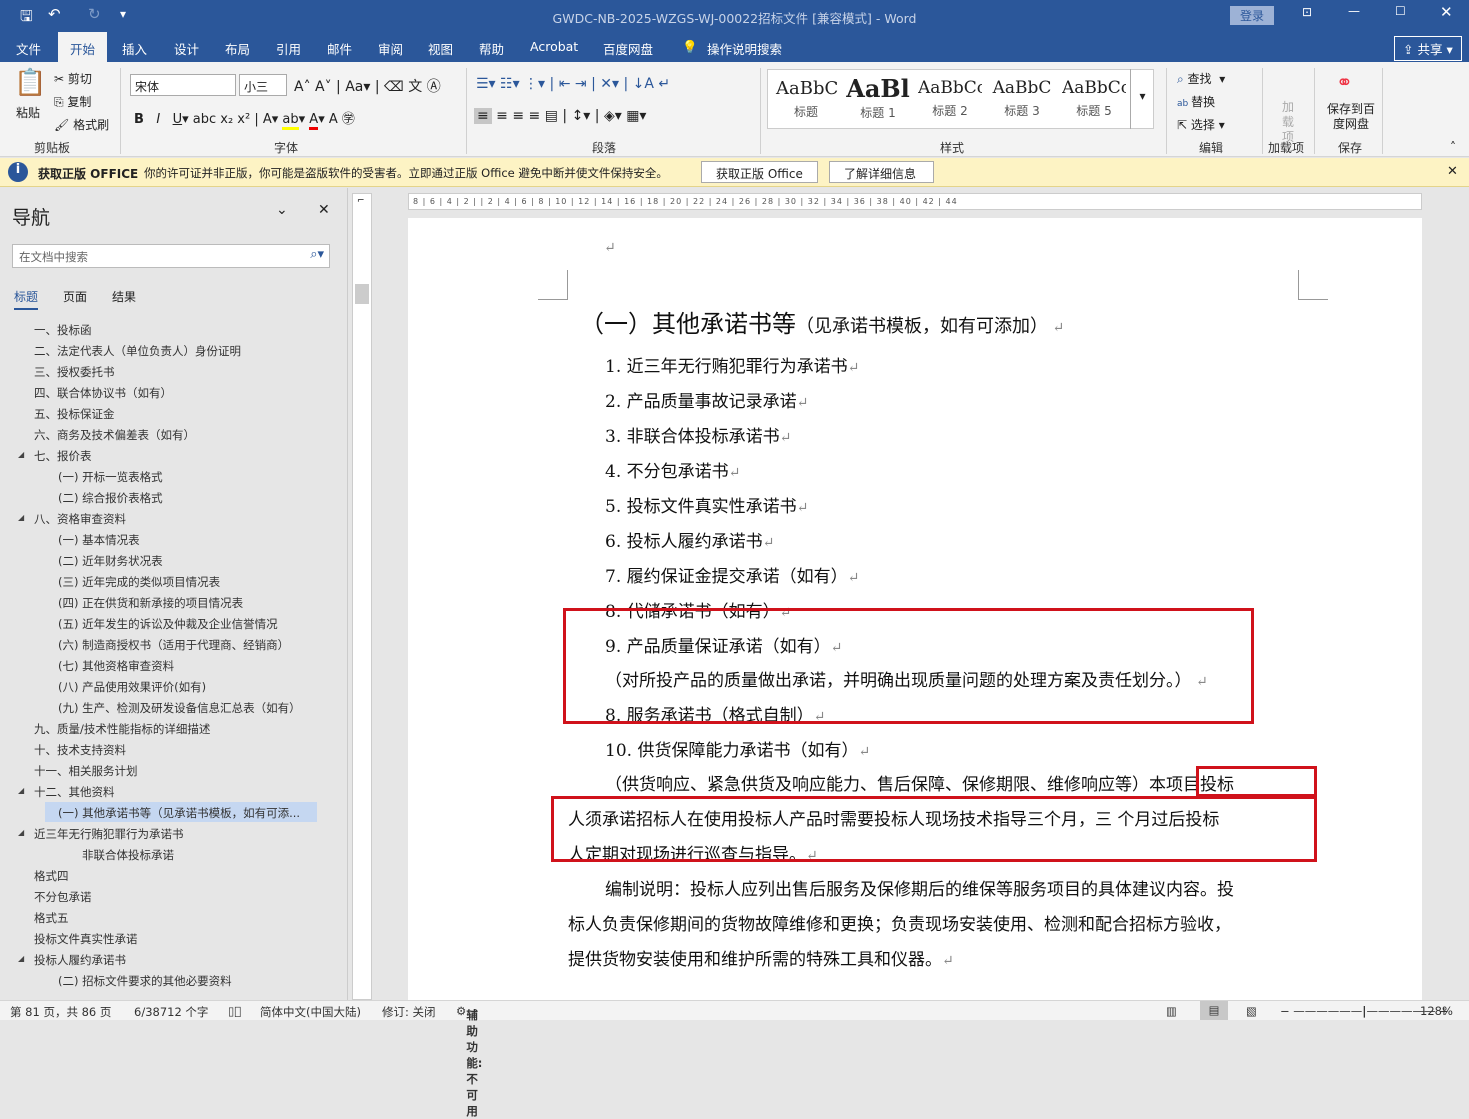 The width and height of the screenshot is (1469, 1119). I want to click on tab-file: 文件, so click(28, 48).